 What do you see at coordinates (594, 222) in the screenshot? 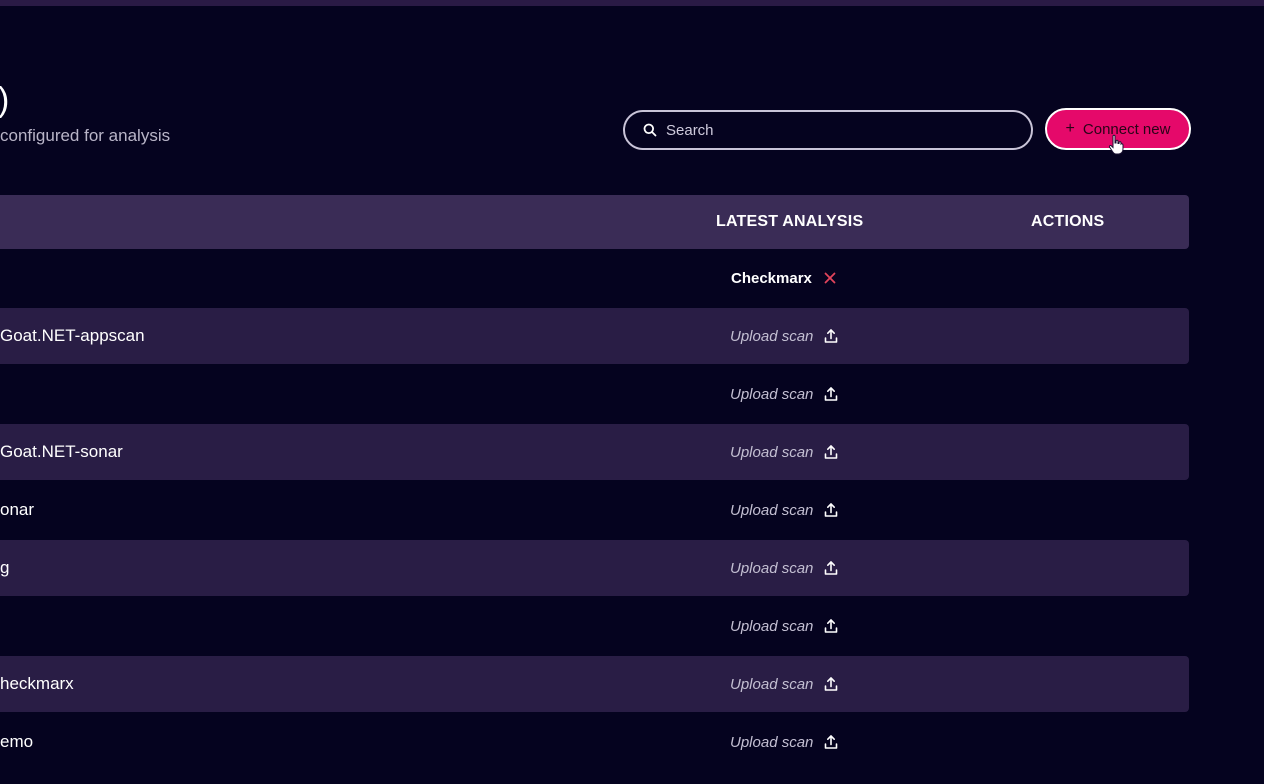
I see `table-header: LATEST ANALYSIS ACTIONS` at bounding box center [594, 222].